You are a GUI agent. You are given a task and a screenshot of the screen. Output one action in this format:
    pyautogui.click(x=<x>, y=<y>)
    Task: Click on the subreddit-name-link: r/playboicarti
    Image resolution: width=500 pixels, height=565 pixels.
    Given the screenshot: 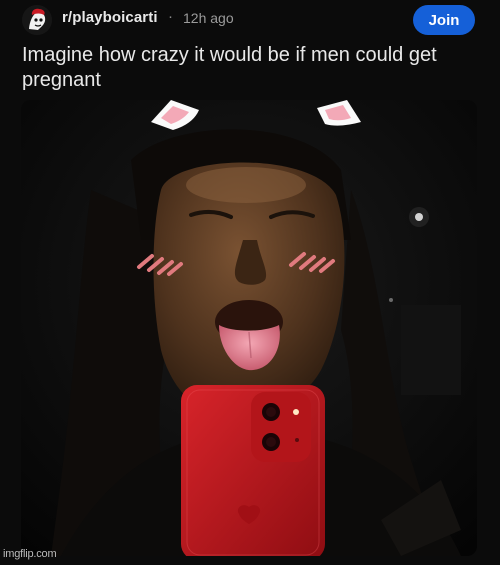 What is the action you would take?
    pyautogui.click(x=110, y=17)
    